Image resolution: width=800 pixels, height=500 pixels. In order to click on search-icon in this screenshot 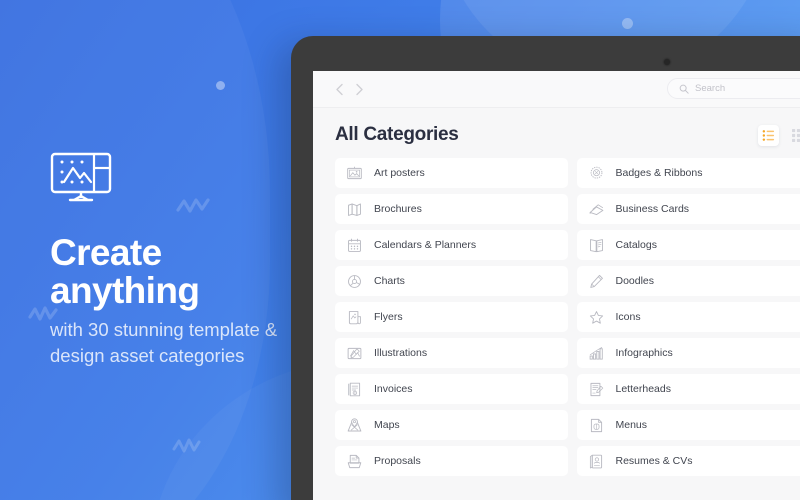, I will do `click(684, 89)`.